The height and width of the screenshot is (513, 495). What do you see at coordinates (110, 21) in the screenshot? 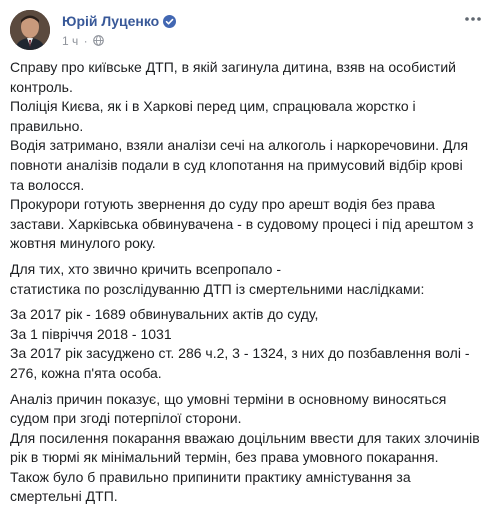
I see `author-name-text: Юрій Луценко` at bounding box center [110, 21].